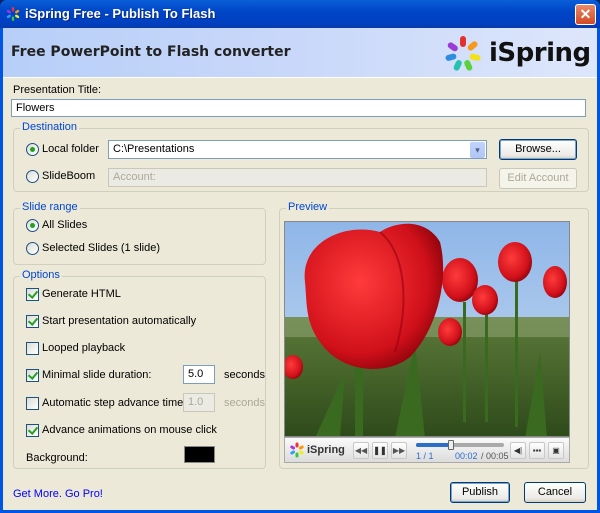 The width and height of the screenshot is (600, 513). What do you see at coordinates (58, 494) in the screenshot?
I see `go-pro-link: Get More. Go Pro!` at bounding box center [58, 494].